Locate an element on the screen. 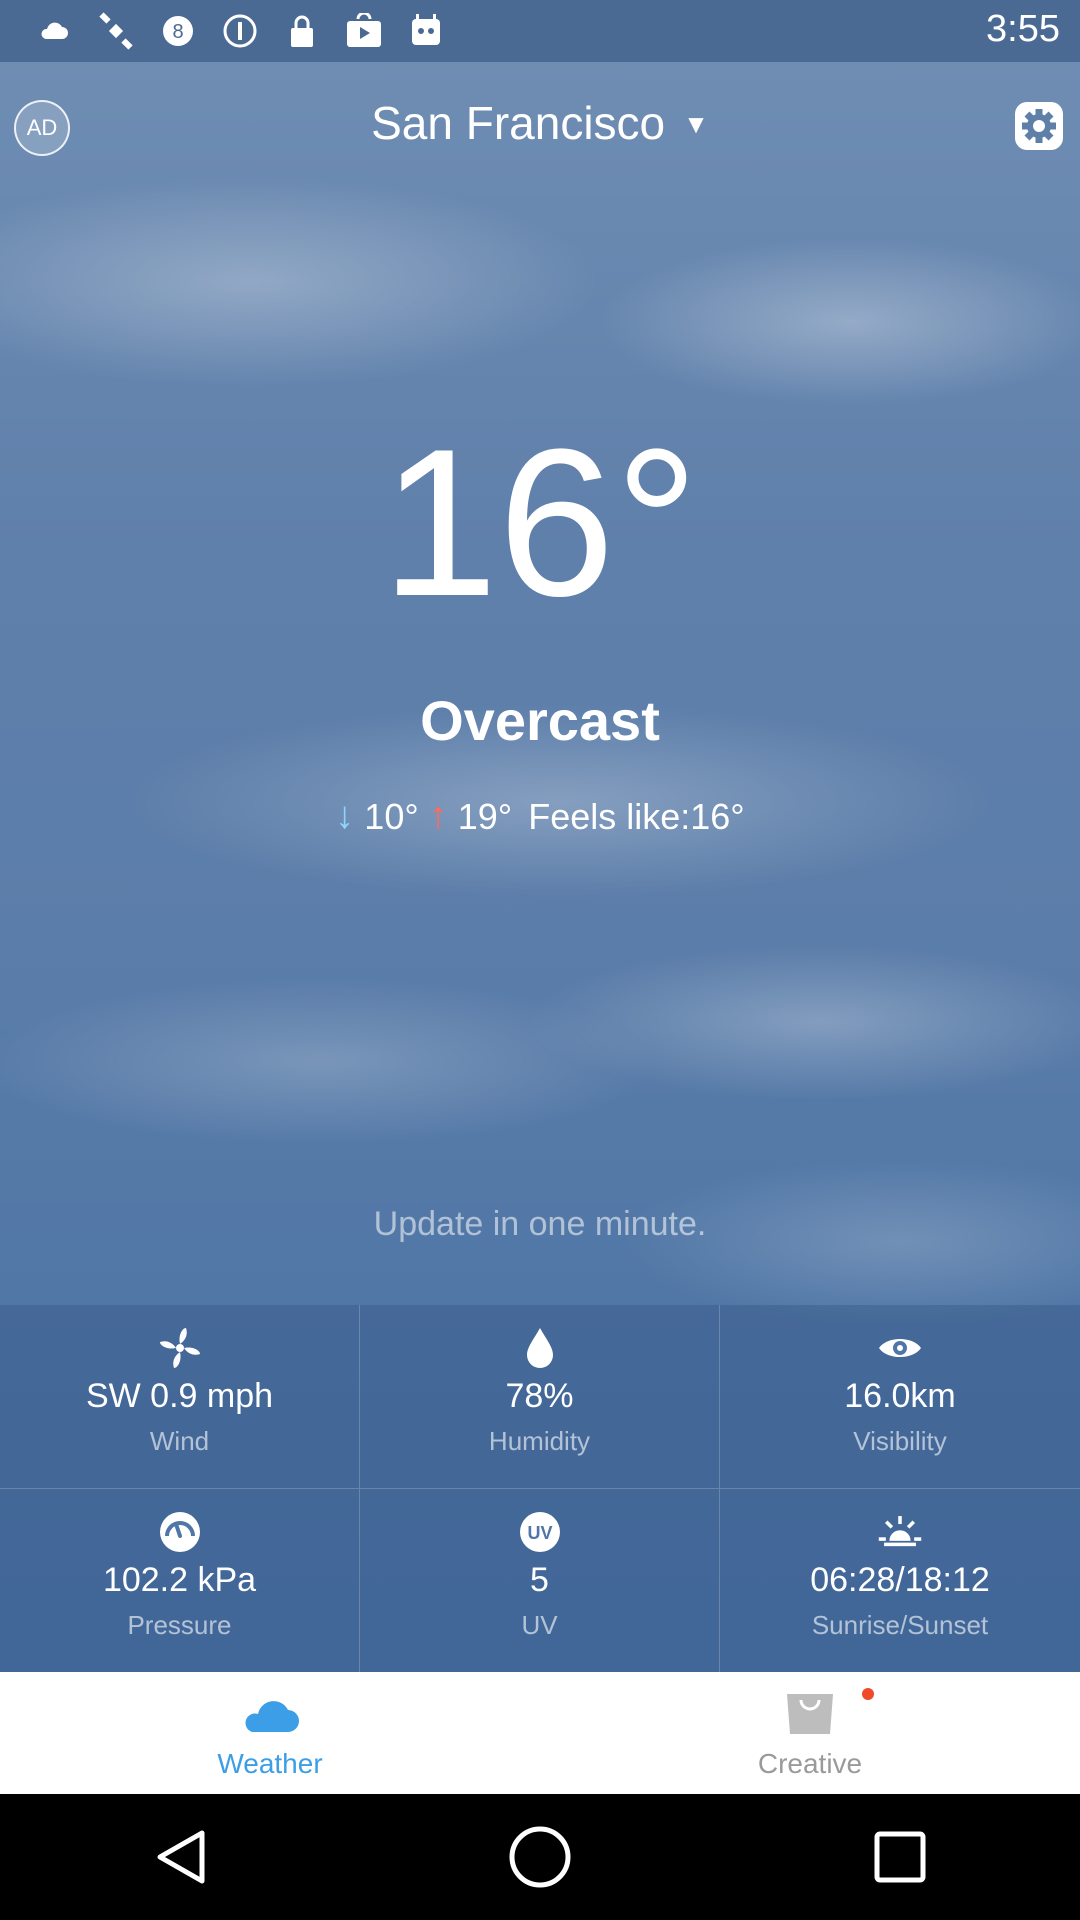 Image resolution: width=1080 pixels, height=1920 pixels. detail-wind: SW 0.9 mph Wind is located at coordinates (180, 1397).